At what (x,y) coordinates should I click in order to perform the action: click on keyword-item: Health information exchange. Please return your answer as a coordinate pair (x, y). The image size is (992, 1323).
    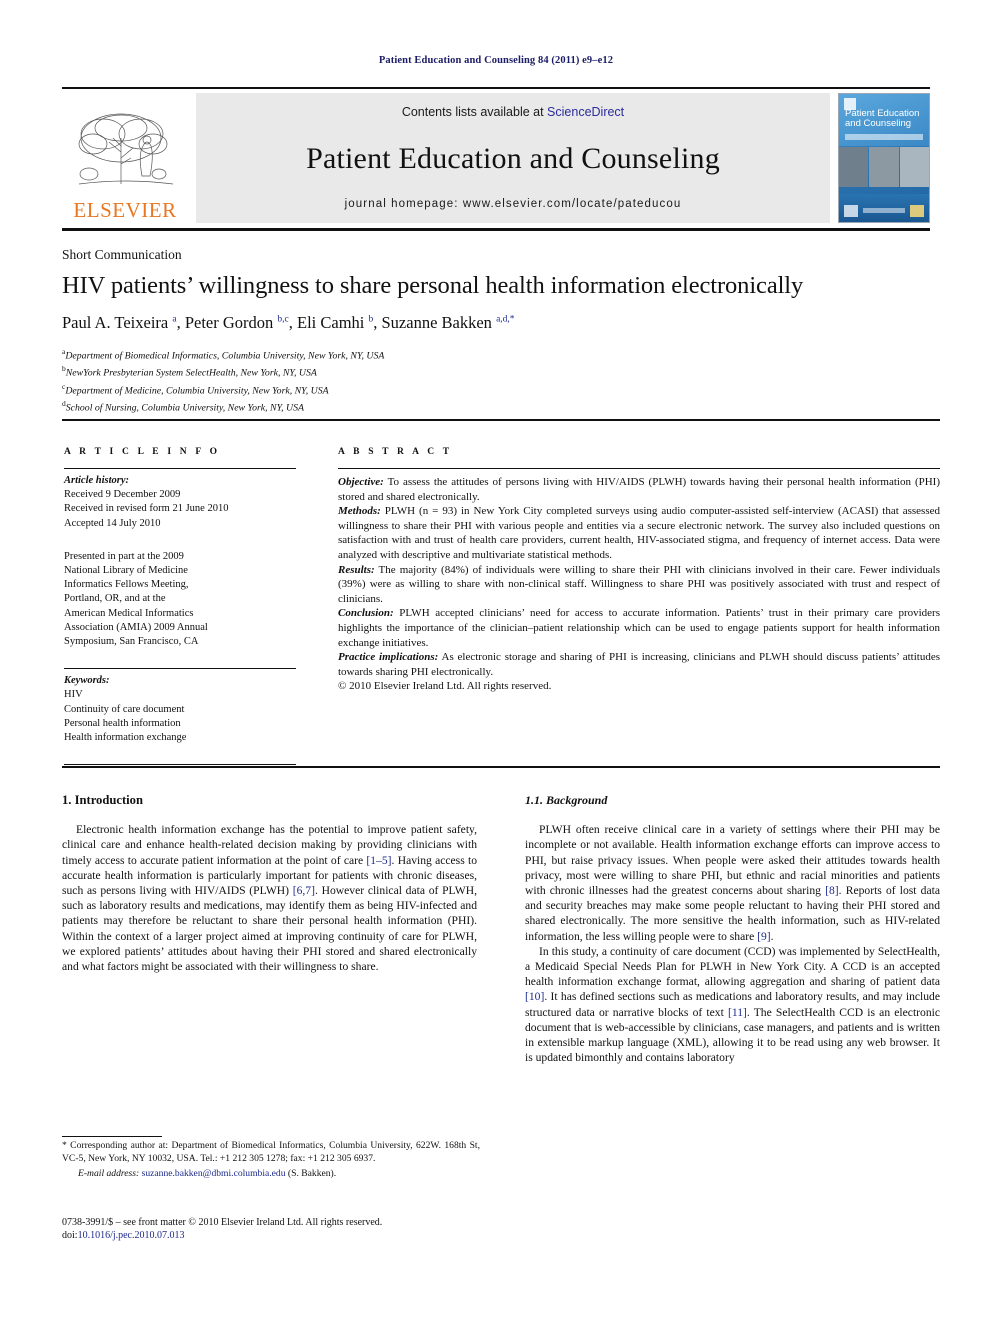
    Looking at the image, I should click on (125, 738).